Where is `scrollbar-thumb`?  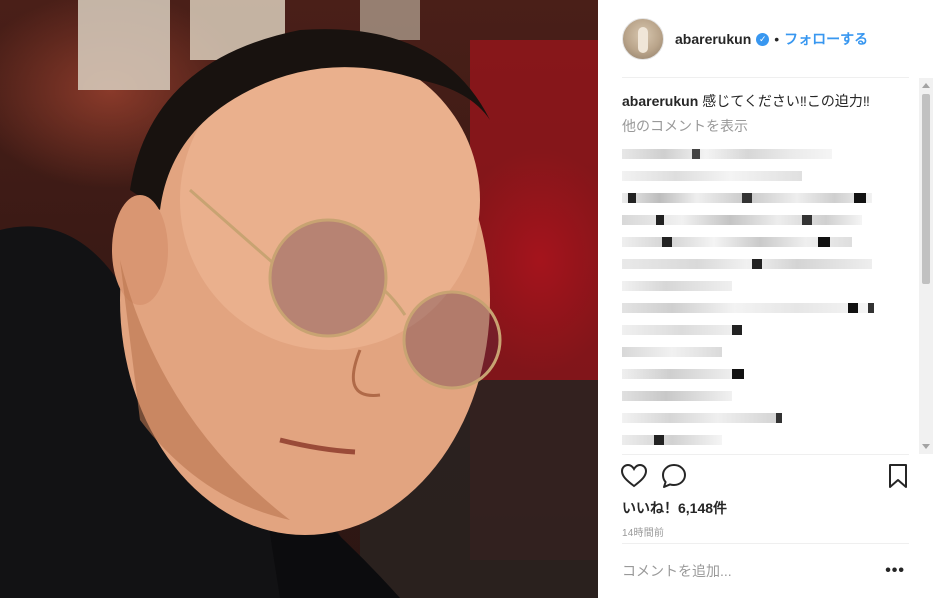 scrollbar-thumb is located at coordinates (926, 189).